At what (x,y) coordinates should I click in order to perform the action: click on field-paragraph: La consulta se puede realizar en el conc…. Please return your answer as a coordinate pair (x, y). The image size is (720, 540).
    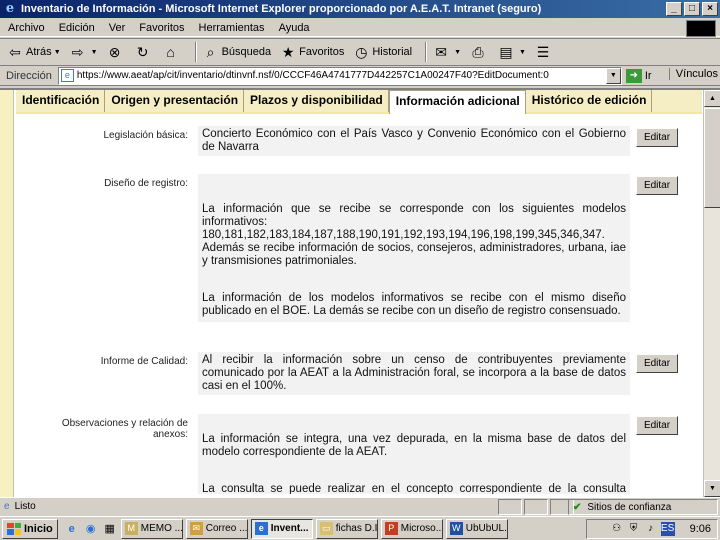
    Looking at the image, I should click on (414, 488).